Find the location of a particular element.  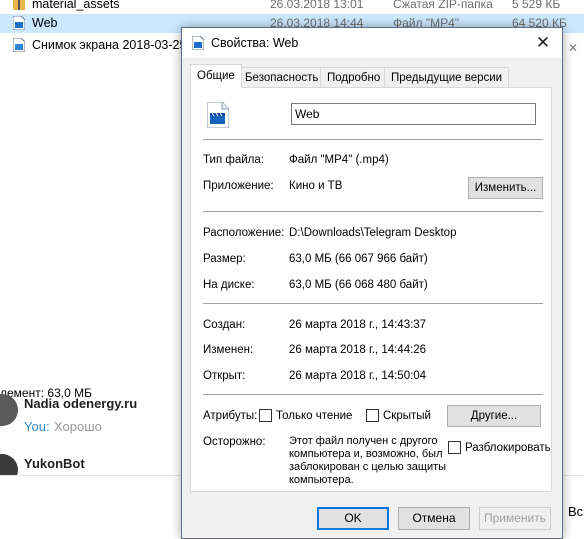

hidden-checkbox is located at coordinates (372, 415).